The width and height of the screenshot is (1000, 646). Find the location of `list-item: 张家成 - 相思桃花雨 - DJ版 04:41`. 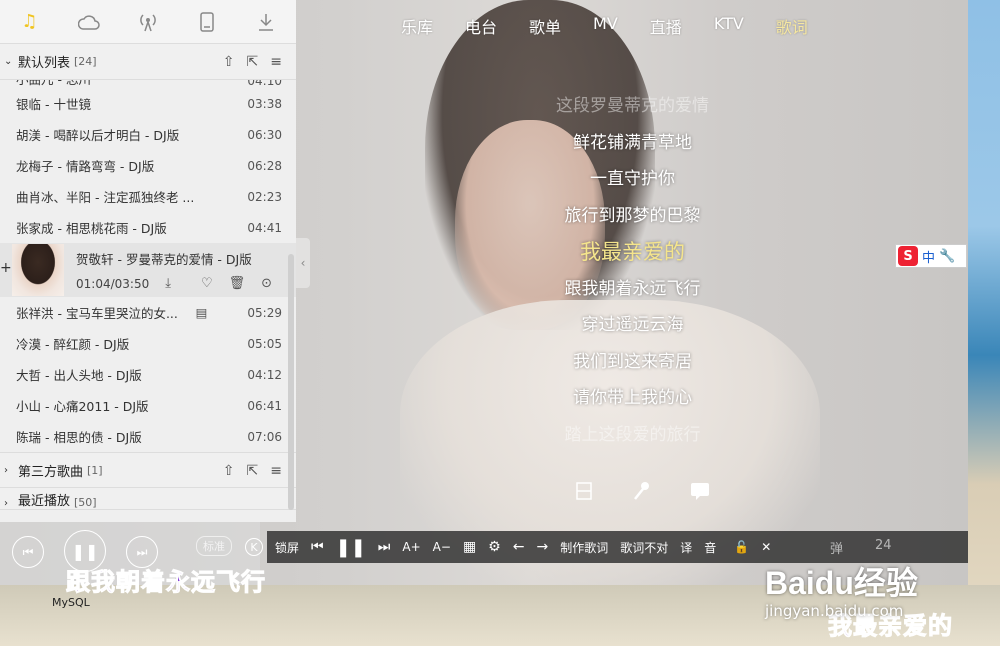

list-item: 张家成 - 相思桃花雨 - DJ版 04:41 is located at coordinates (148, 227).